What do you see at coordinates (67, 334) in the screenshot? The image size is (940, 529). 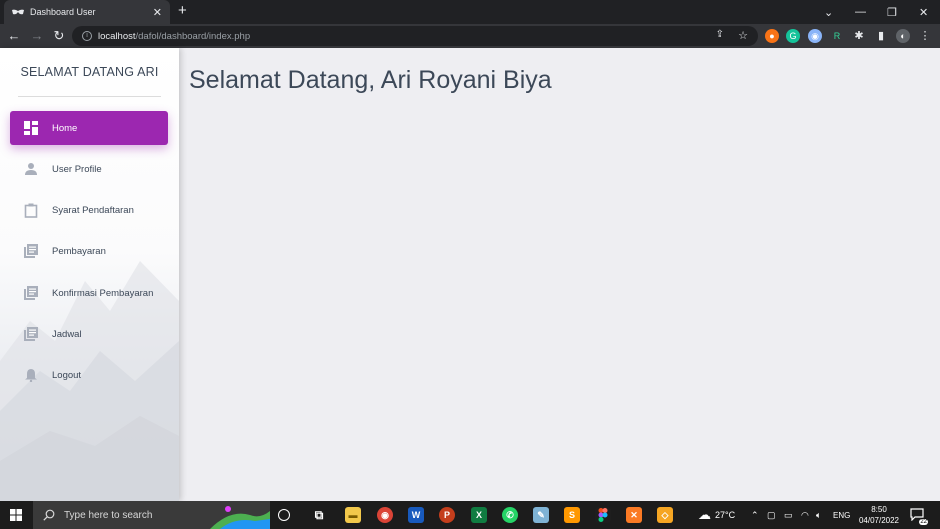 I see `sidebar-item-label: Jadwal` at bounding box center [67, 334].